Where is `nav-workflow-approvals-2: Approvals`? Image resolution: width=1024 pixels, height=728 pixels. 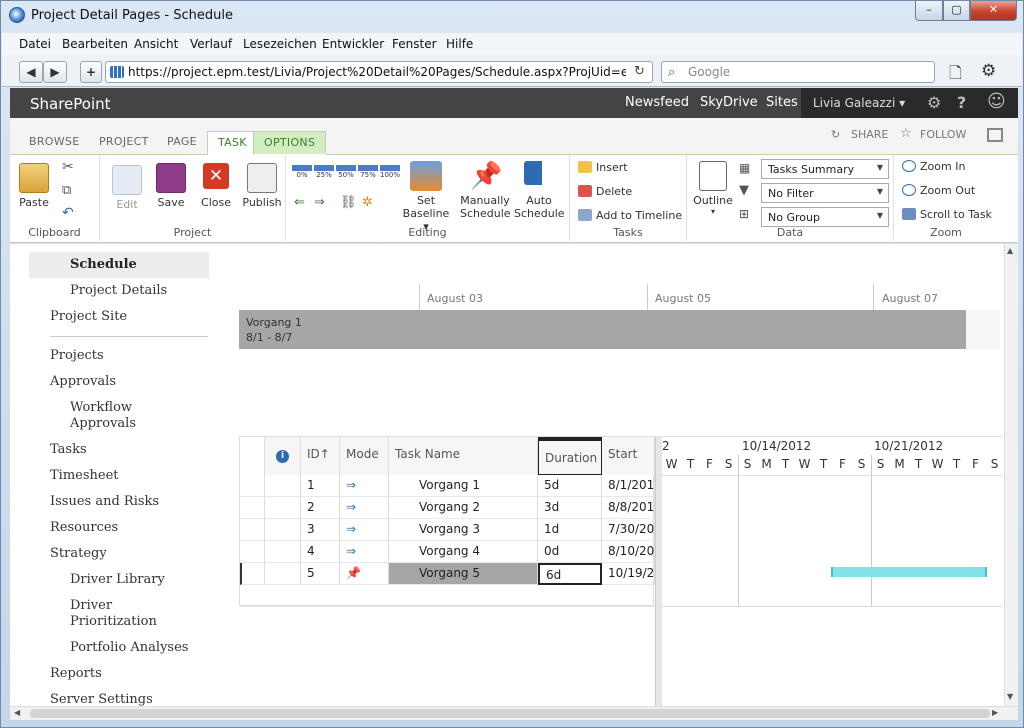
nav-workflow-approvals-2: Approvals is located at coordinates (103, 423).